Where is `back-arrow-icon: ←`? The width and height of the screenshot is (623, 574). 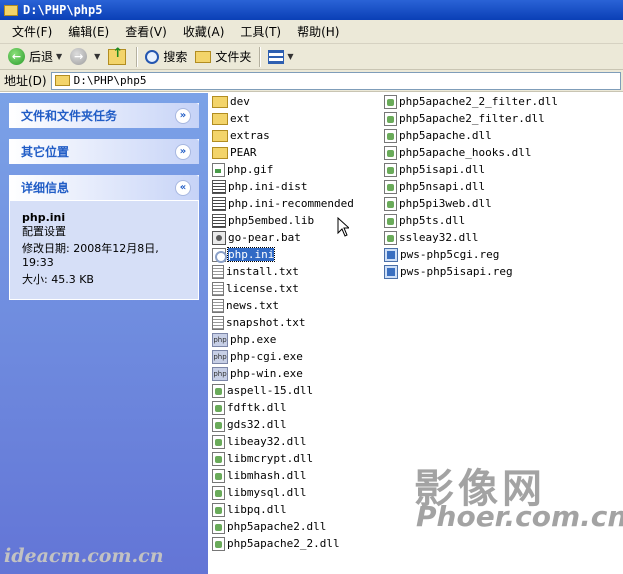 back-arrow-icon: ← is located at coordinates (16, 56).